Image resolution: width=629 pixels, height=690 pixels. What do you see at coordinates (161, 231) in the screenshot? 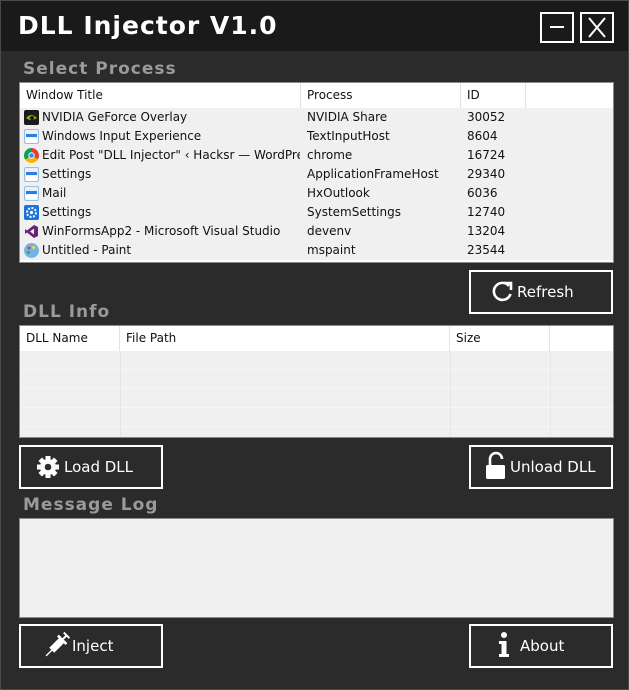
I see `process-window-title: WinFormsApp2 - Microsoft Visual Studio` at bounding box center [161, 231].